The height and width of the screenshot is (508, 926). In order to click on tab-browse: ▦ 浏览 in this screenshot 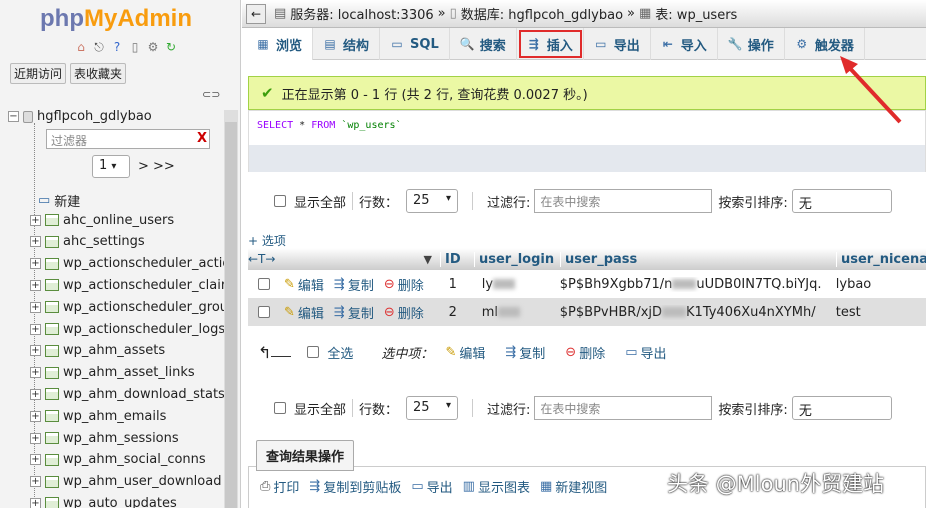, I will do `click(280, 44)`.